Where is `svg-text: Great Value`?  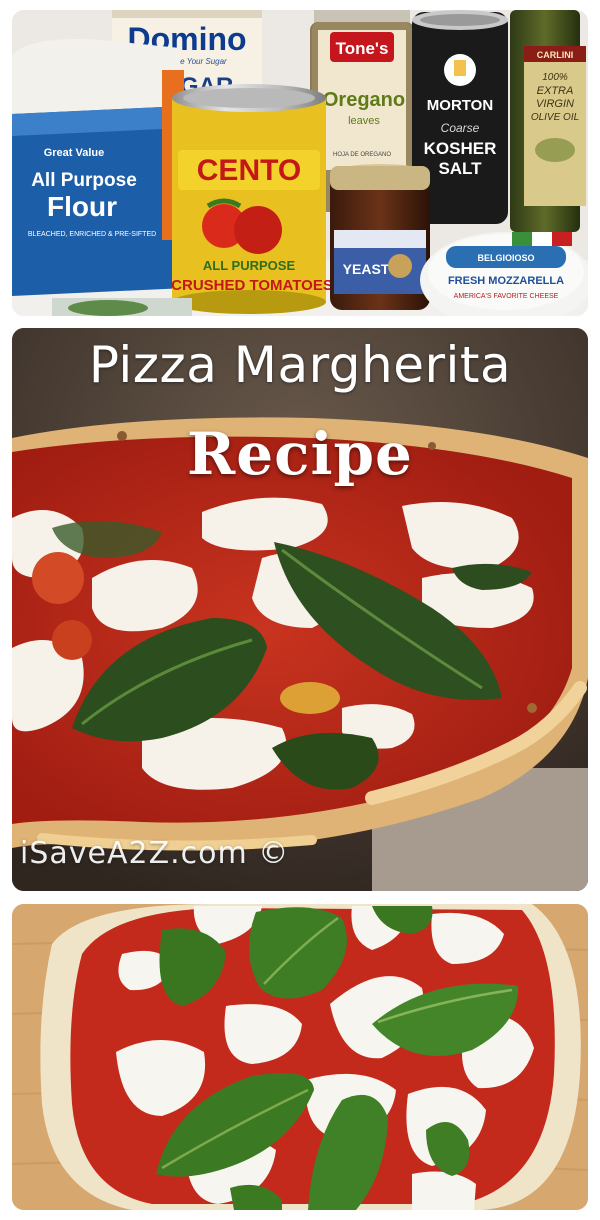
svg-text: Great Value is located at coordinates (74, 153).